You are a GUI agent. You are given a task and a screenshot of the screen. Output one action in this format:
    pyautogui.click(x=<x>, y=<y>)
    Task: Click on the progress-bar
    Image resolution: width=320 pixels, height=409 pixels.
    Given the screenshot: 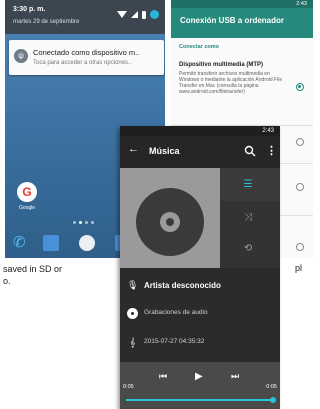 What is the action you would take?
    pyautogui.click(x=200, y=400)
    